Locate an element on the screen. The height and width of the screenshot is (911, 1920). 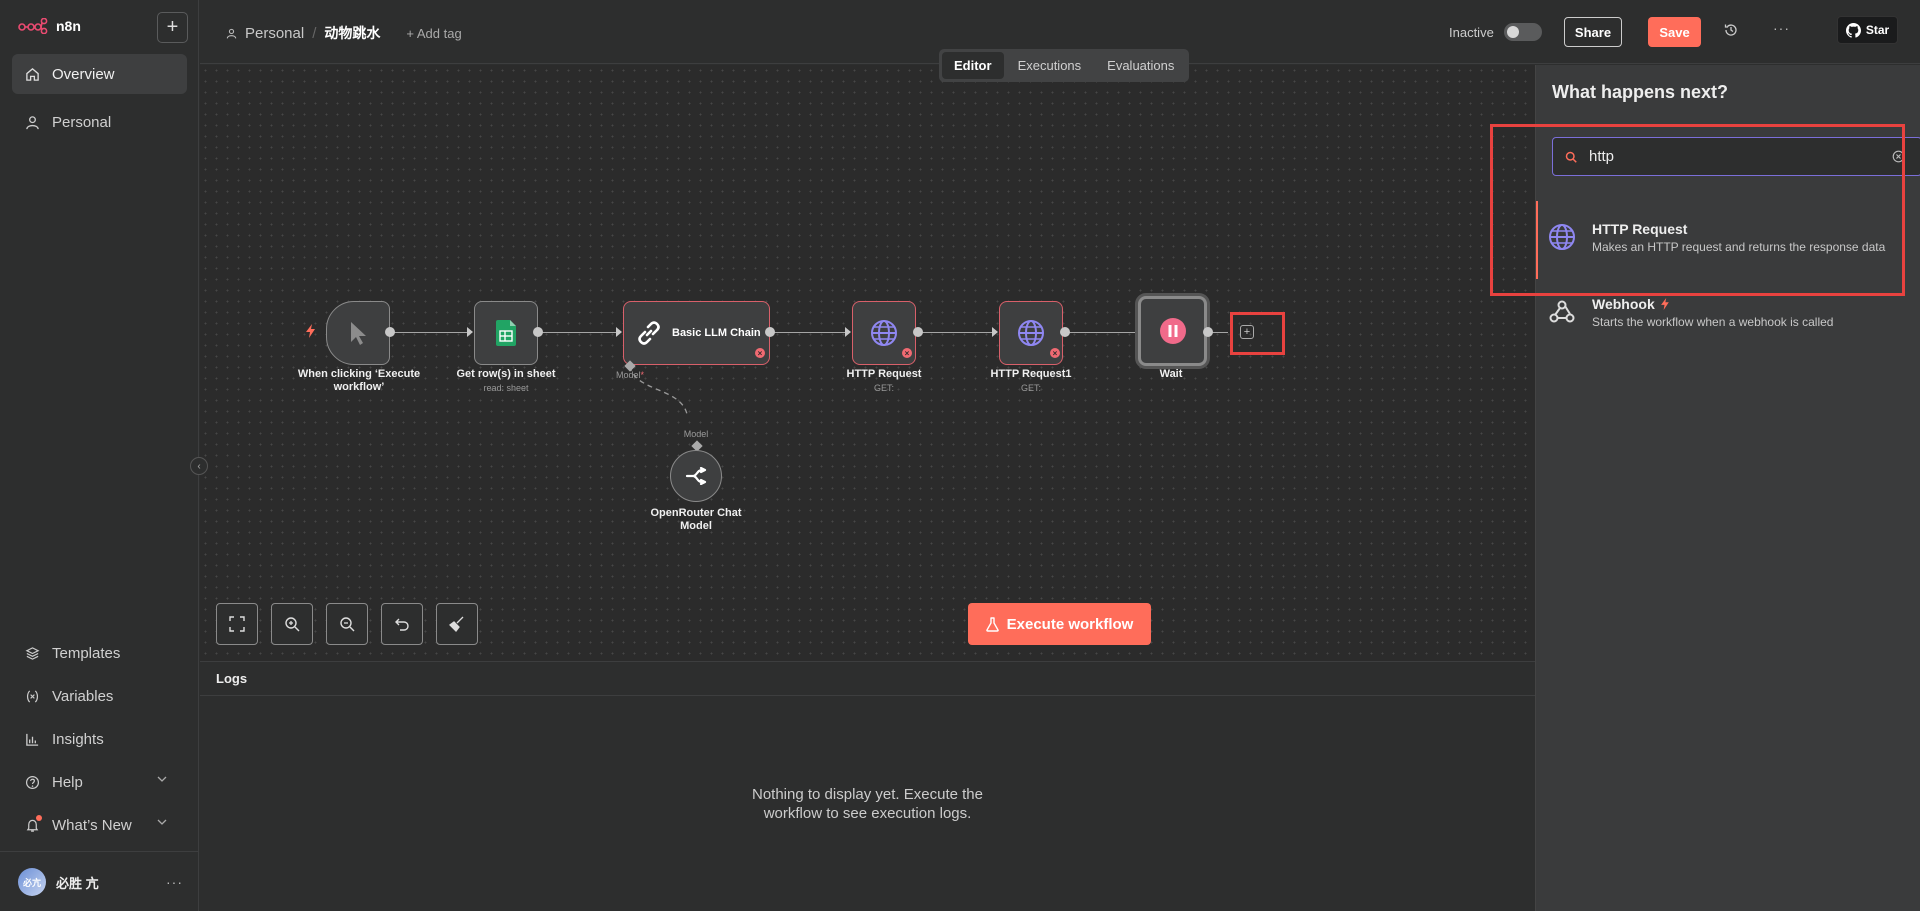
active-toggle is located at coordinates (1523, 32).